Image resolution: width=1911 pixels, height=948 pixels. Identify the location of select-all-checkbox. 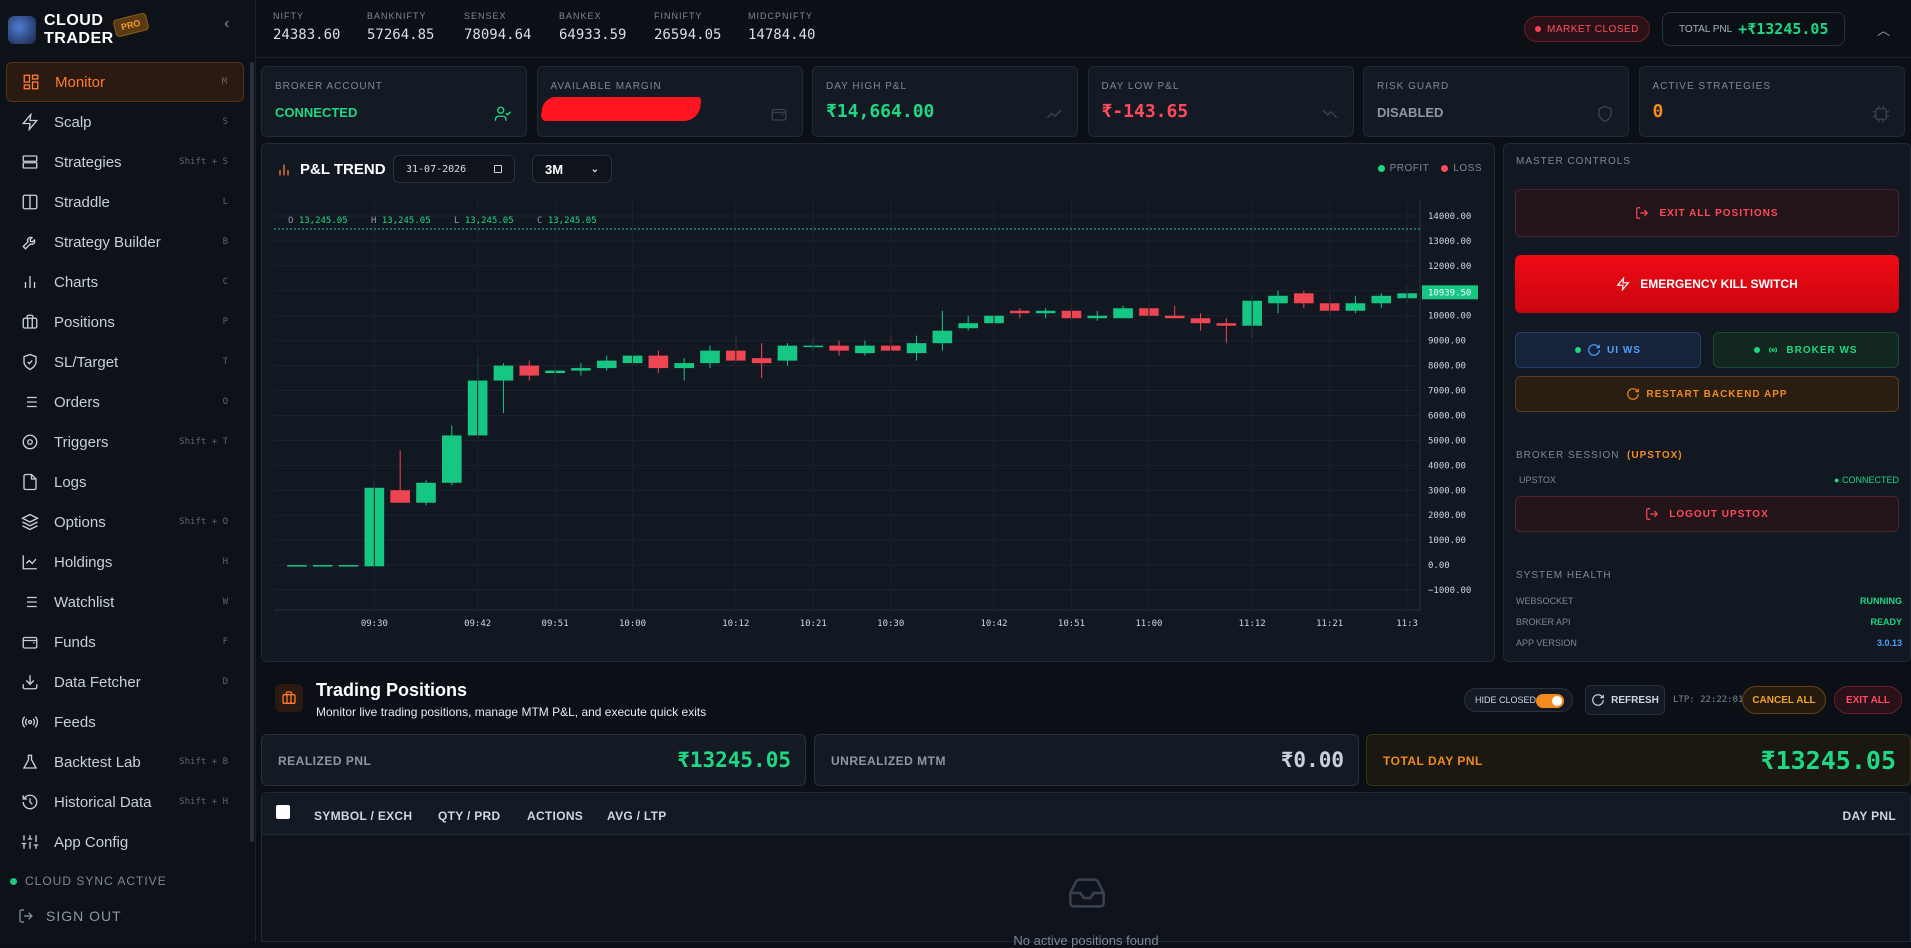
(283, 812).